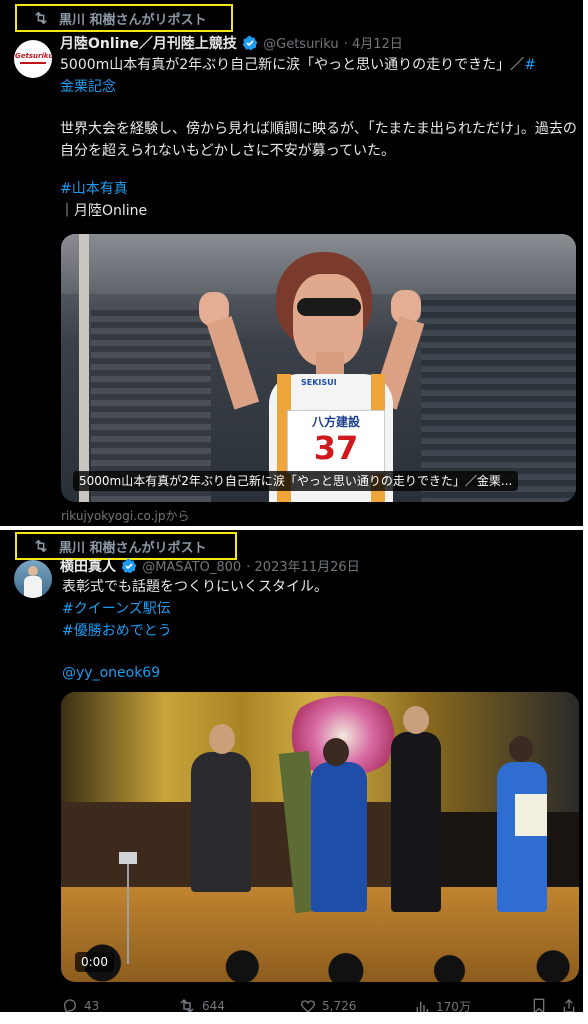 The image size is (588, 1024). What do you see at coordinates (339, 837) in the screenshot?
I see `person-blue-jacket` at bounding box center [339, 837].